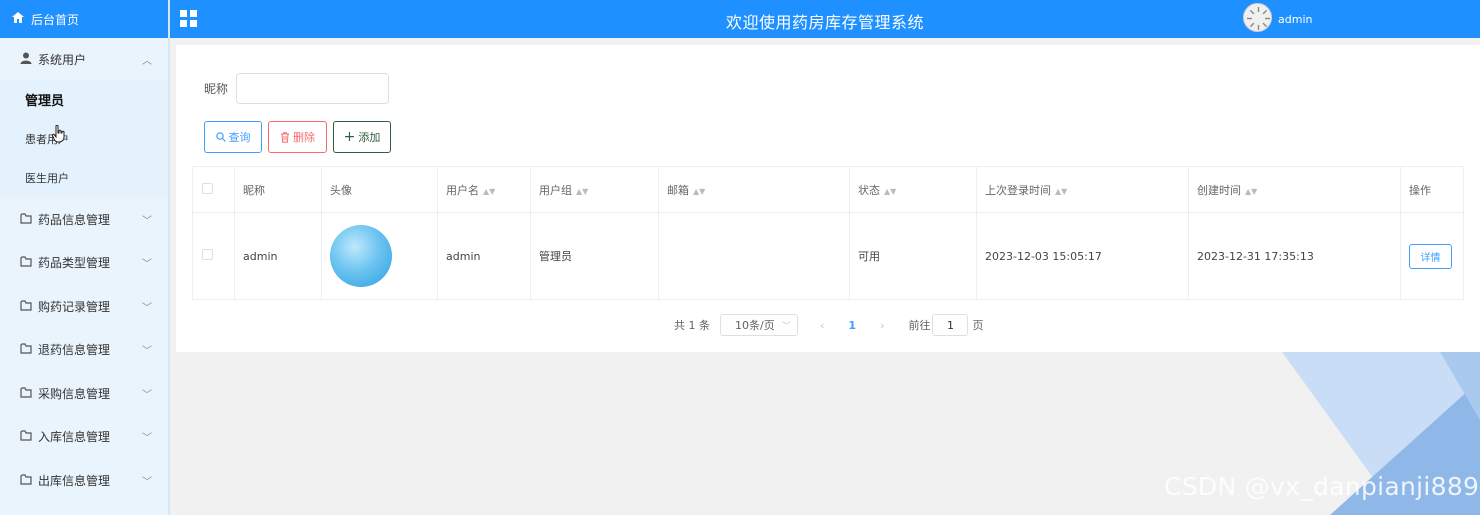 The height and width of the screenshot is (515, 1480). What do you see at coordinates (852, 325) in the screenshot?
I see `page-number-current: 1` at bounding box center [852, 325].